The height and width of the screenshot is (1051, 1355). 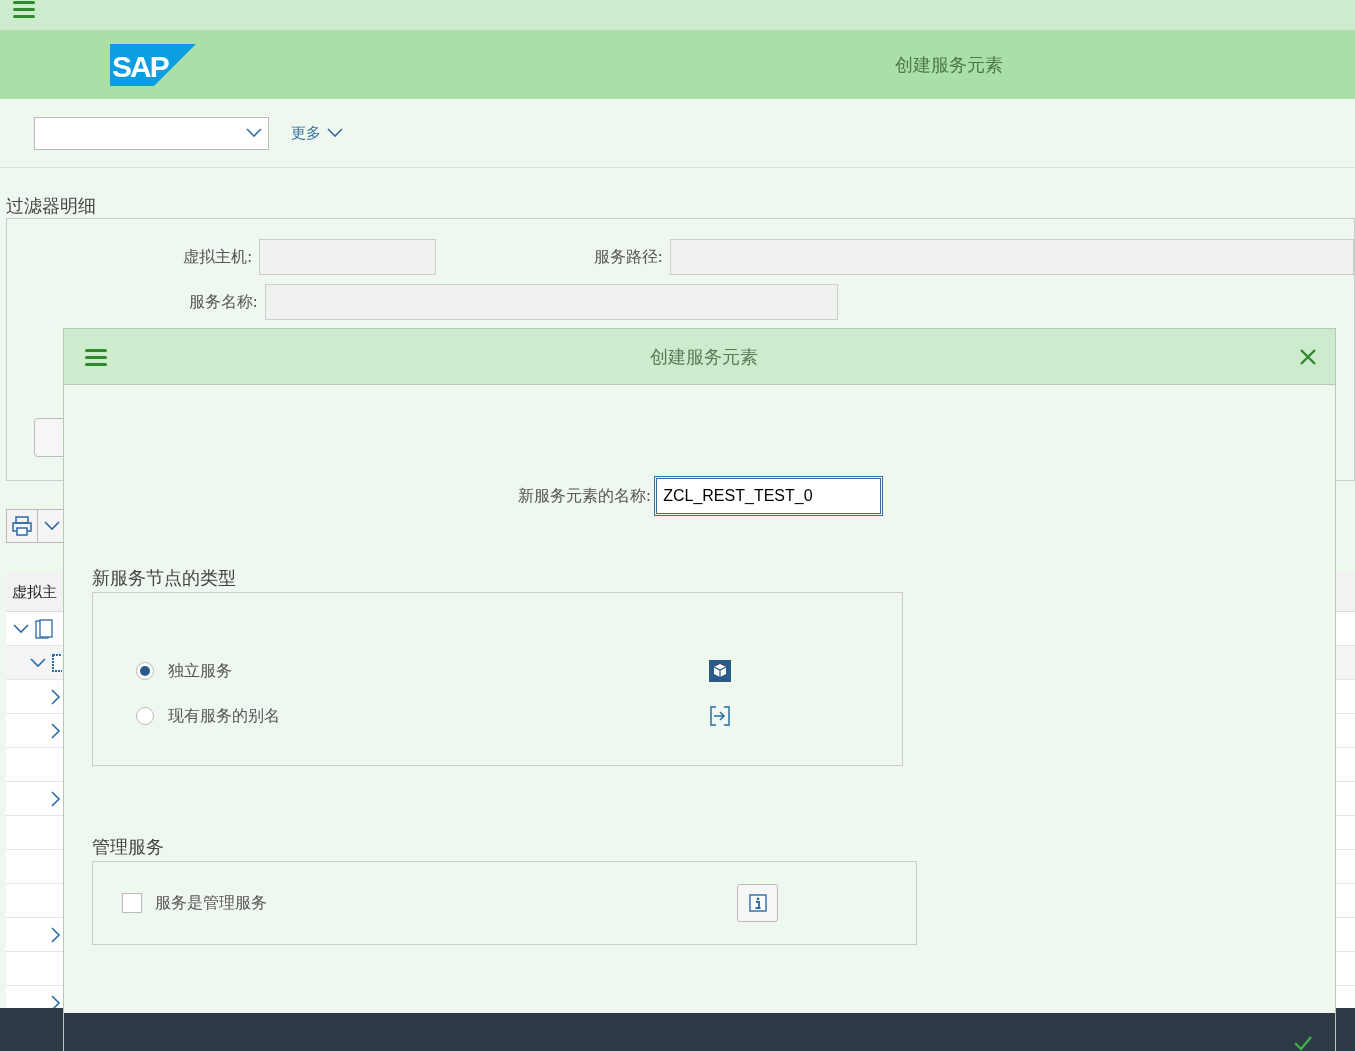 I want to click on close-icon, so click(x=1308, y=356).